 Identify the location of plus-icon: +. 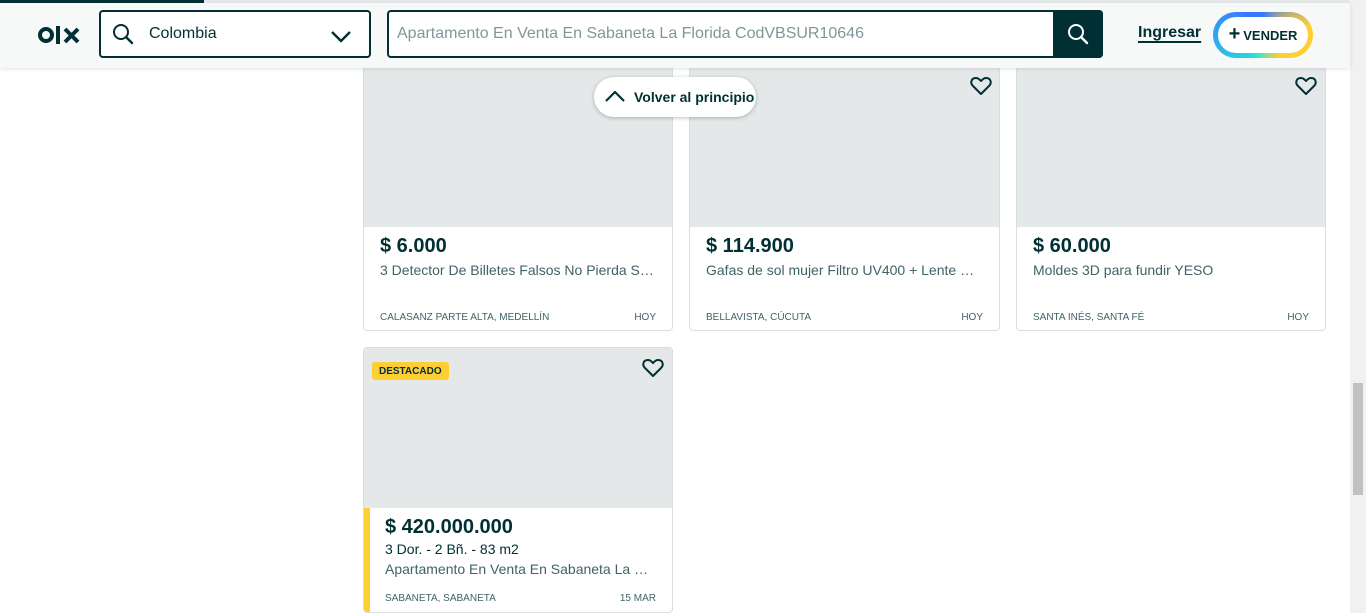
(1234, 34).